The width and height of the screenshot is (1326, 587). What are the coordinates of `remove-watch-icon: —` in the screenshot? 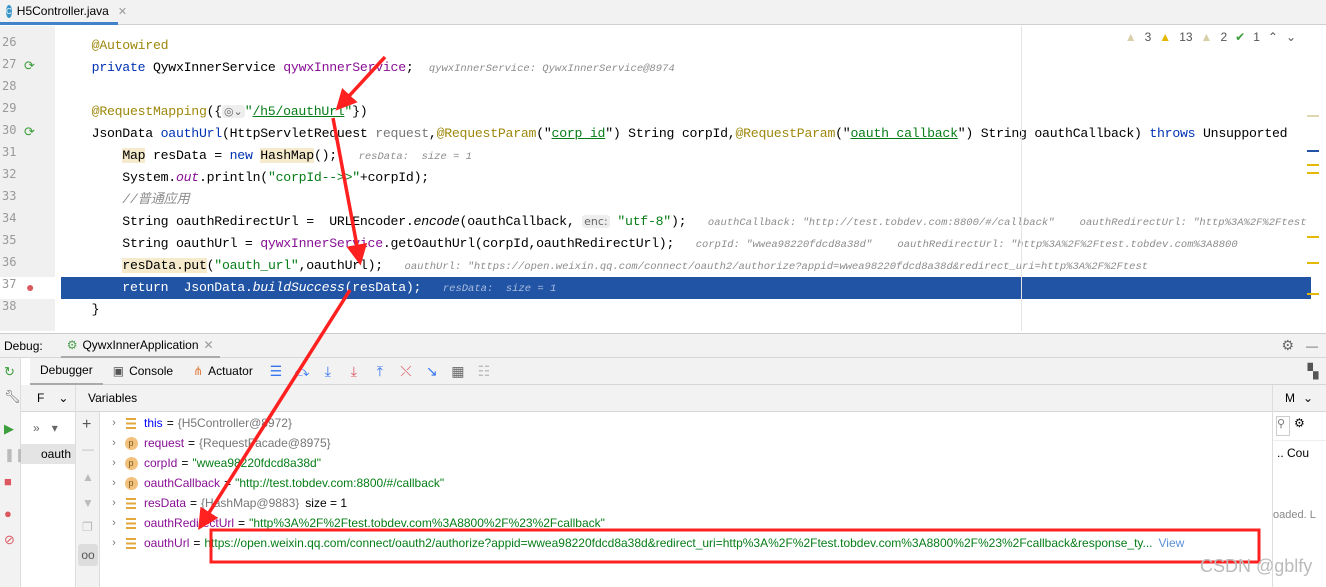 It's located at (88, 449).